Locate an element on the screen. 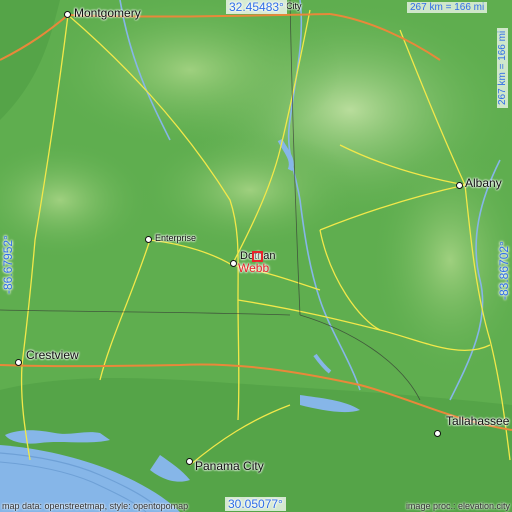 The height and width of the screenshot is (512, 512). panama-city-dot is located at coordinates (189, 461).